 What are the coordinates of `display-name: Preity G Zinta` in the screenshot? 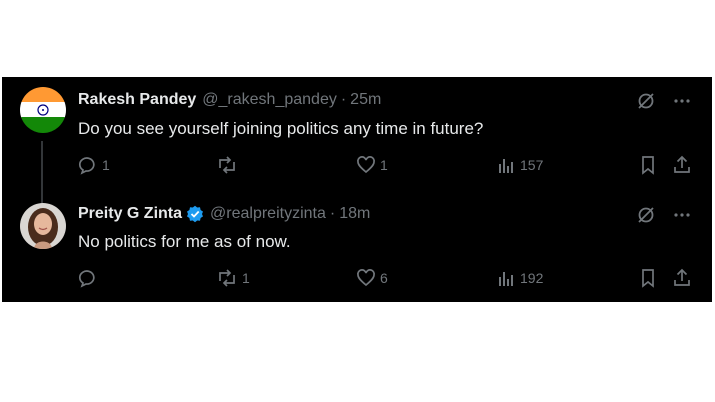 It's located at (130, 214).